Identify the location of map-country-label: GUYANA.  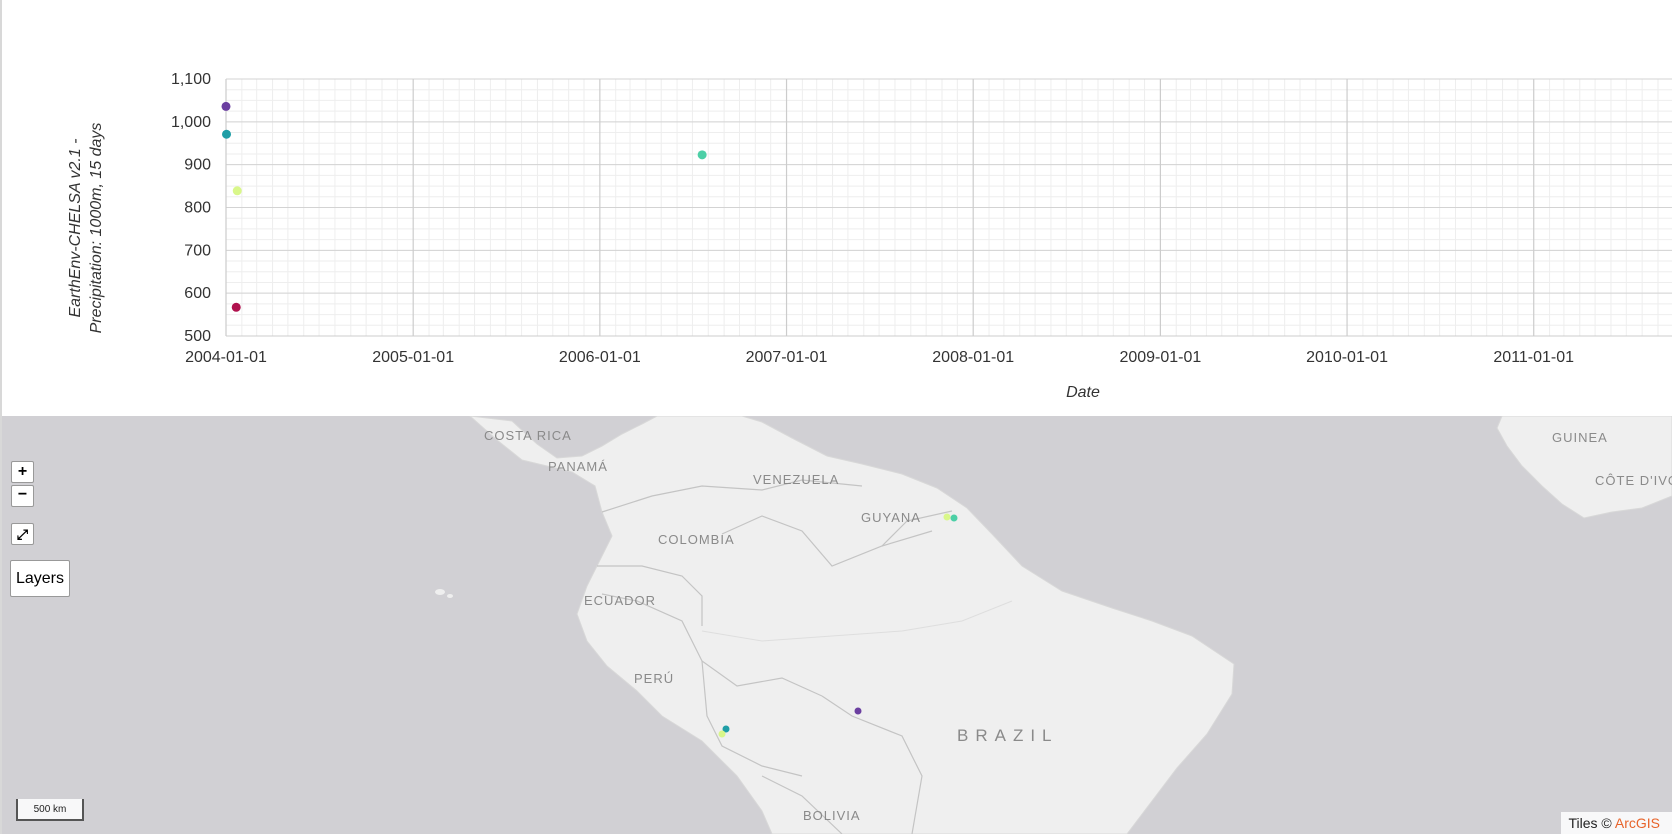
(891, 517).